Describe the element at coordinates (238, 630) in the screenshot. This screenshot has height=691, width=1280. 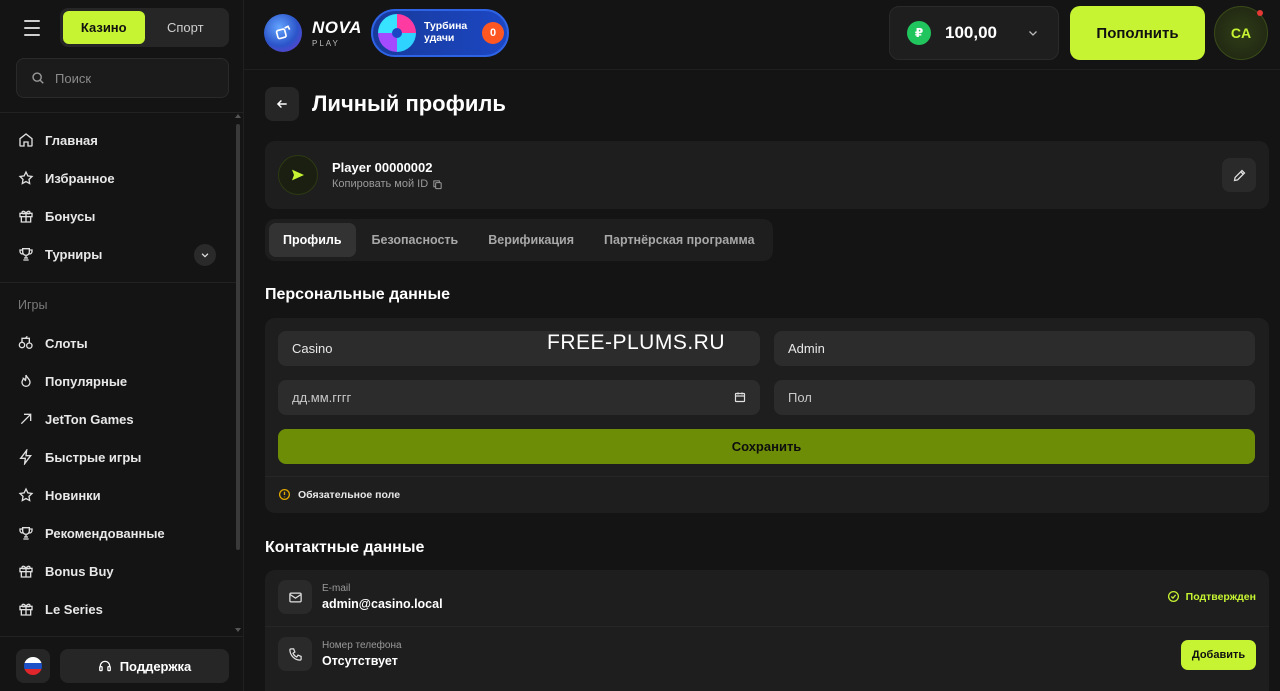
I see `scroll-down-arrow` at that location.